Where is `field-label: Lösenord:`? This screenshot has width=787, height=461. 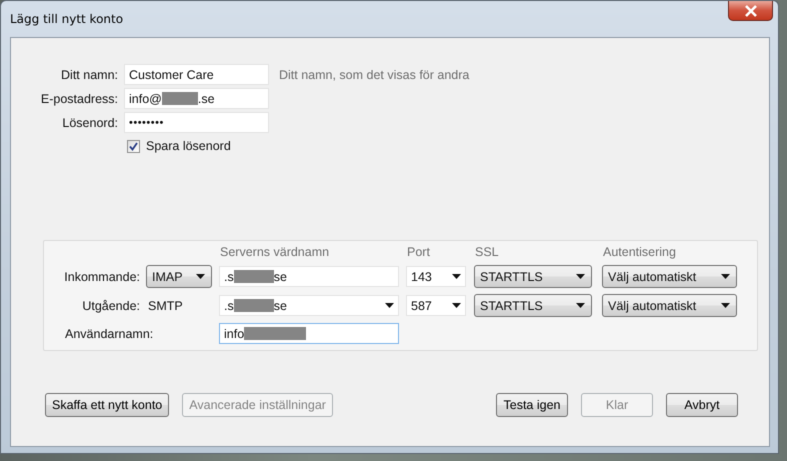 field-label: Lösenord: is located at coordinates (89, 123).